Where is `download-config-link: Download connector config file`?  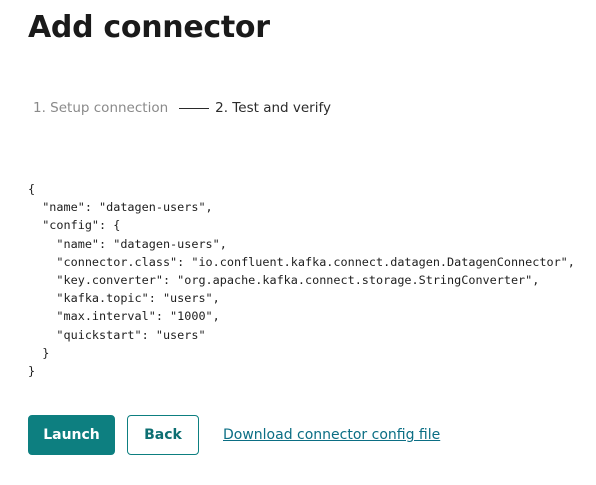 download-config-link: Download connector config file is located at coordinates (331, 435).